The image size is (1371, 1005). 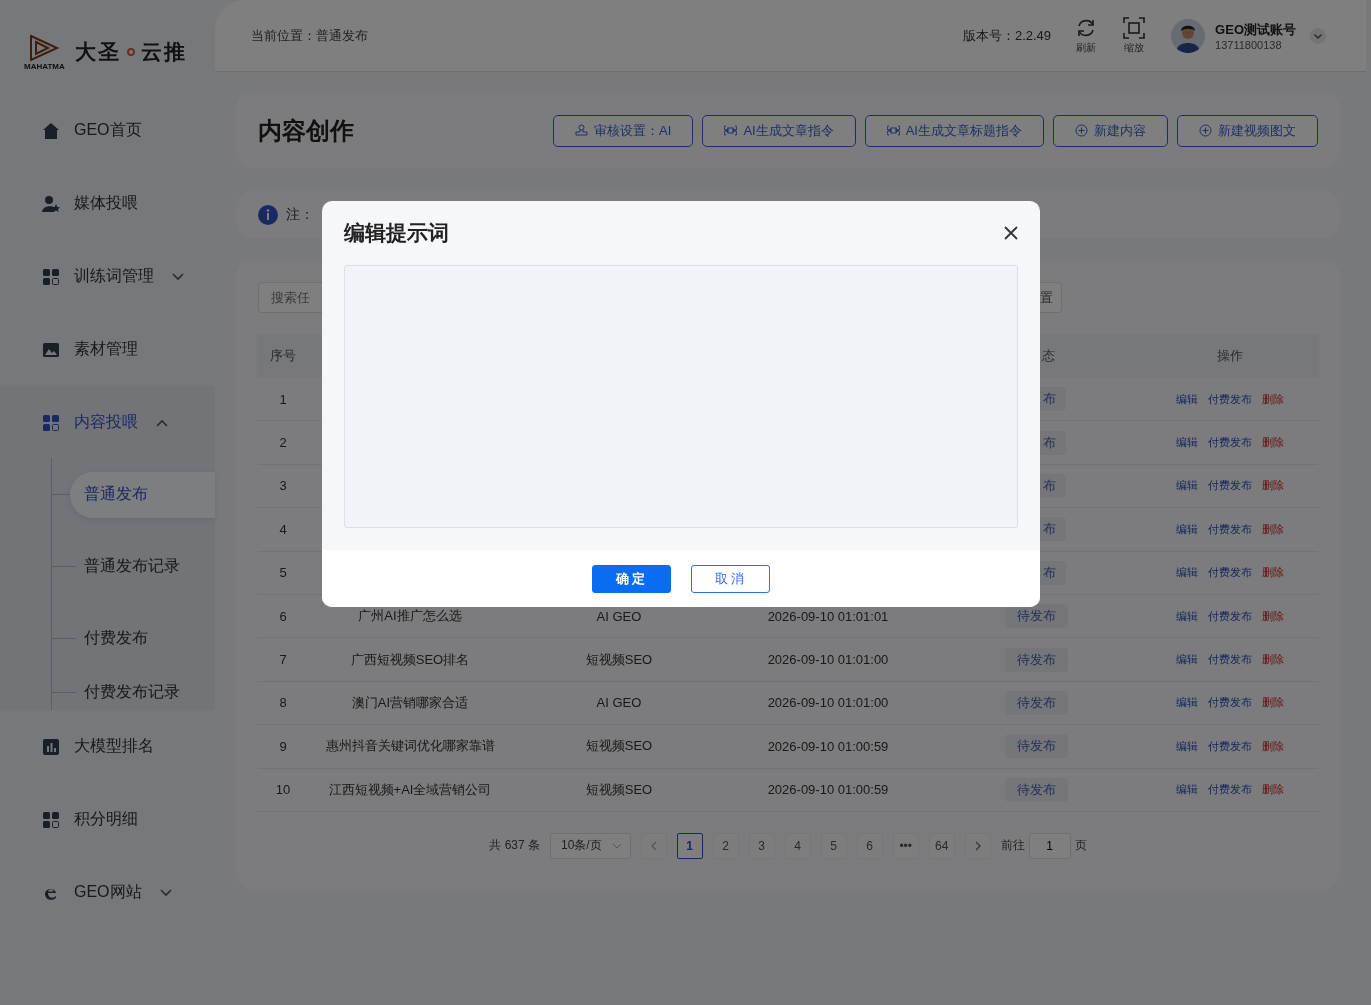 What do you see at coordinates (977, 845) in the screenshot?
I see `next-page-button` at bounding box center [977, 845].